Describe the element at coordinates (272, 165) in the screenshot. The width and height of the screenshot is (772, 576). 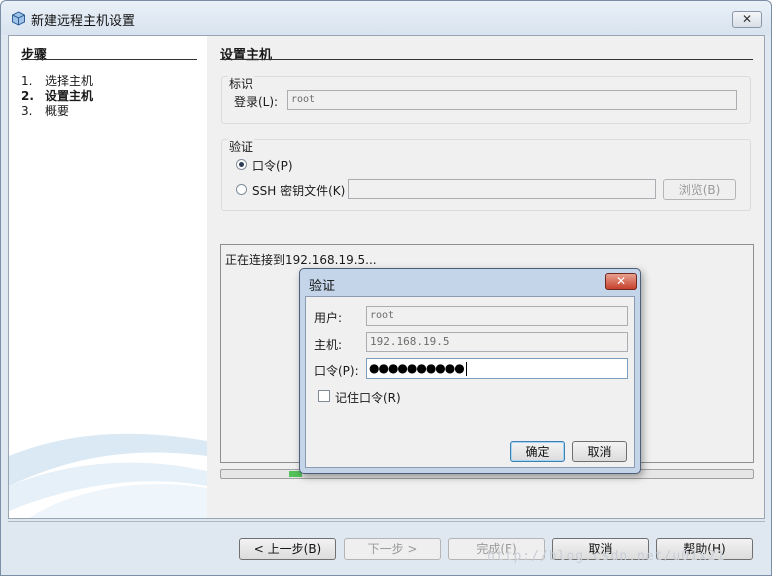
I see `password-option-label: 口令(P)` at that location.